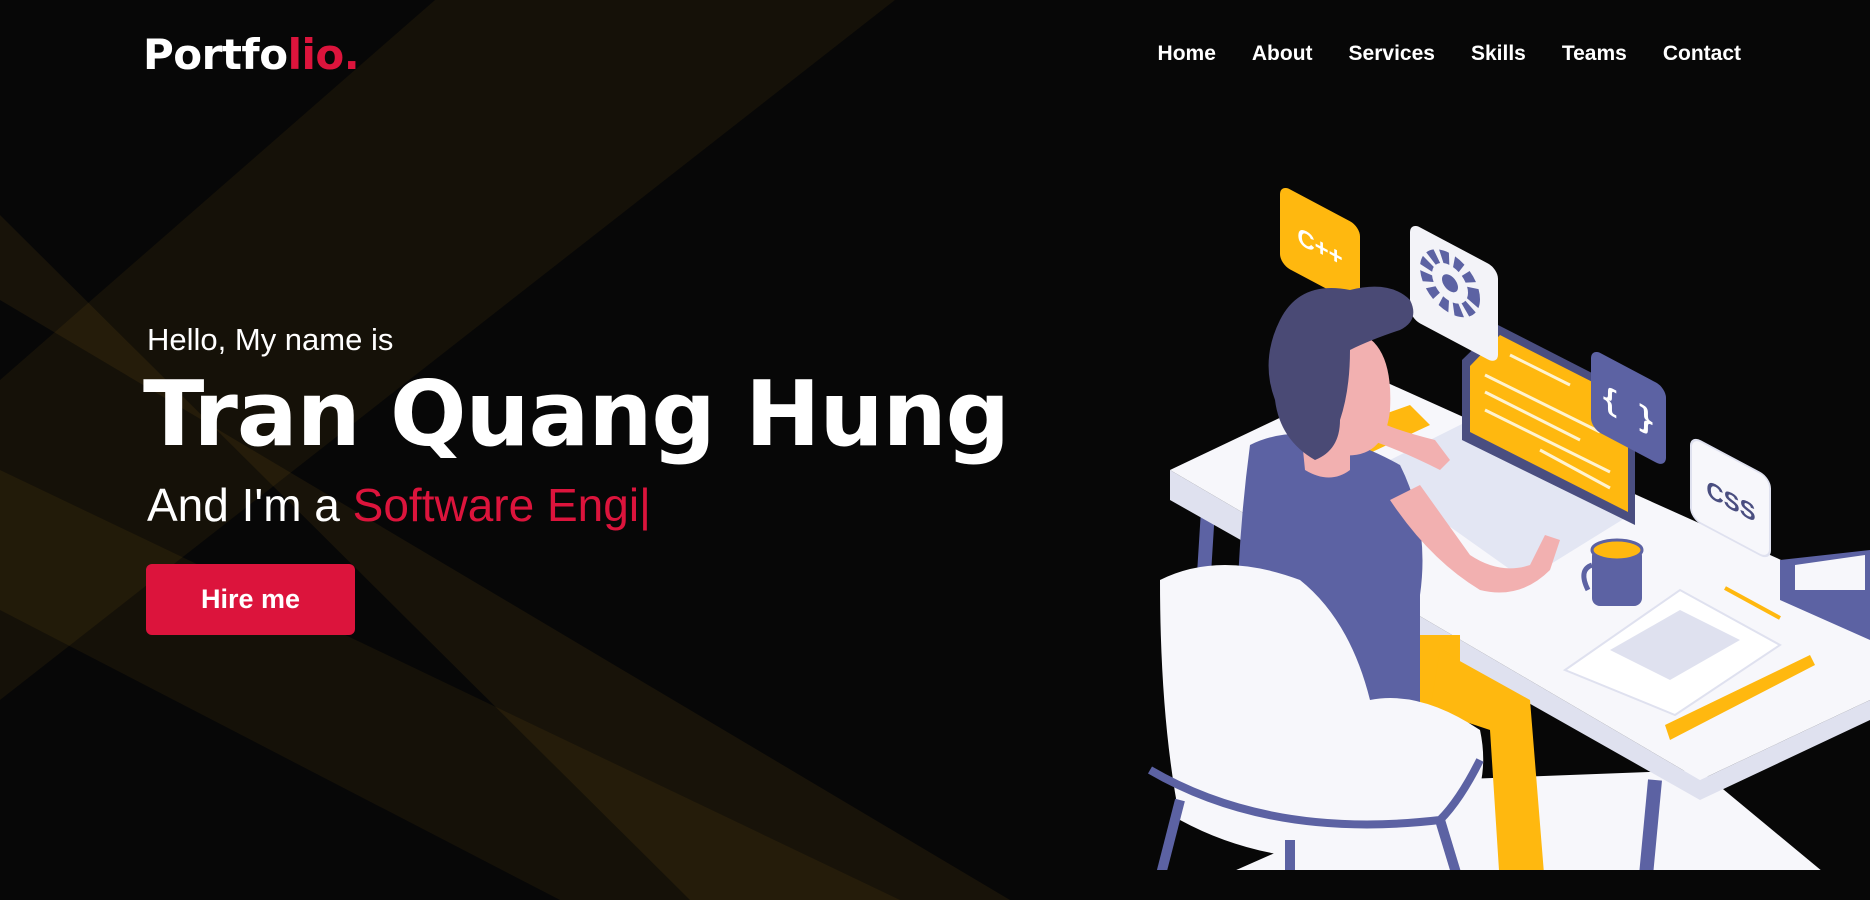 This screenshot has width=1870, height=900. I want to click on hire-me-button: Hire me, so click(250, 599).